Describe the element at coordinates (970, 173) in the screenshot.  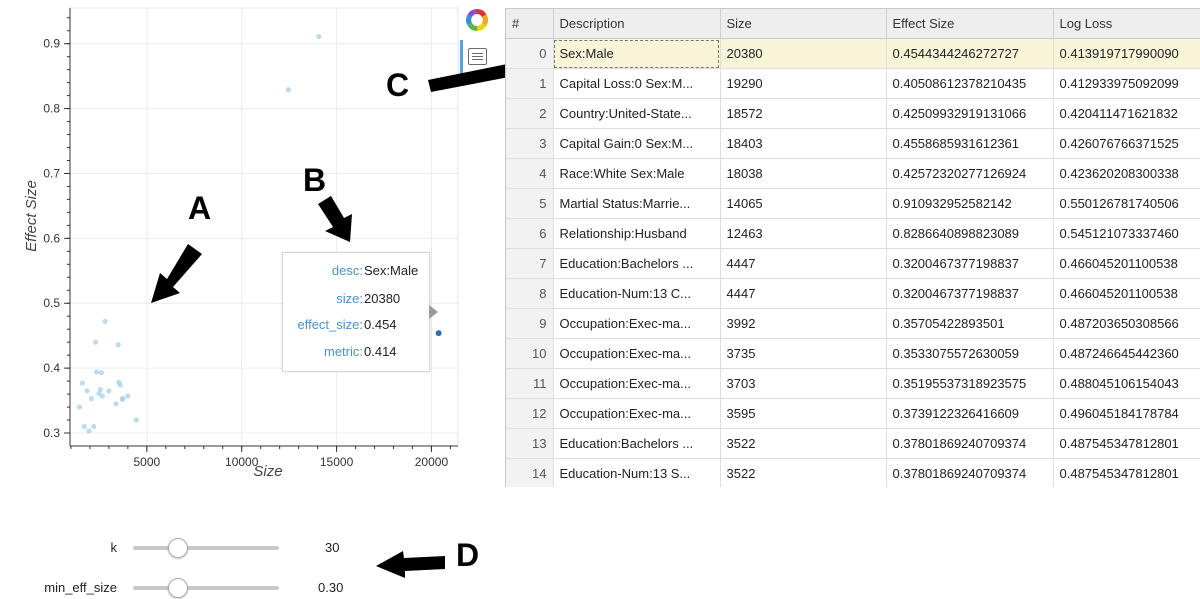
I see `effect-size-cell: 0.42572320277126924` at that location.